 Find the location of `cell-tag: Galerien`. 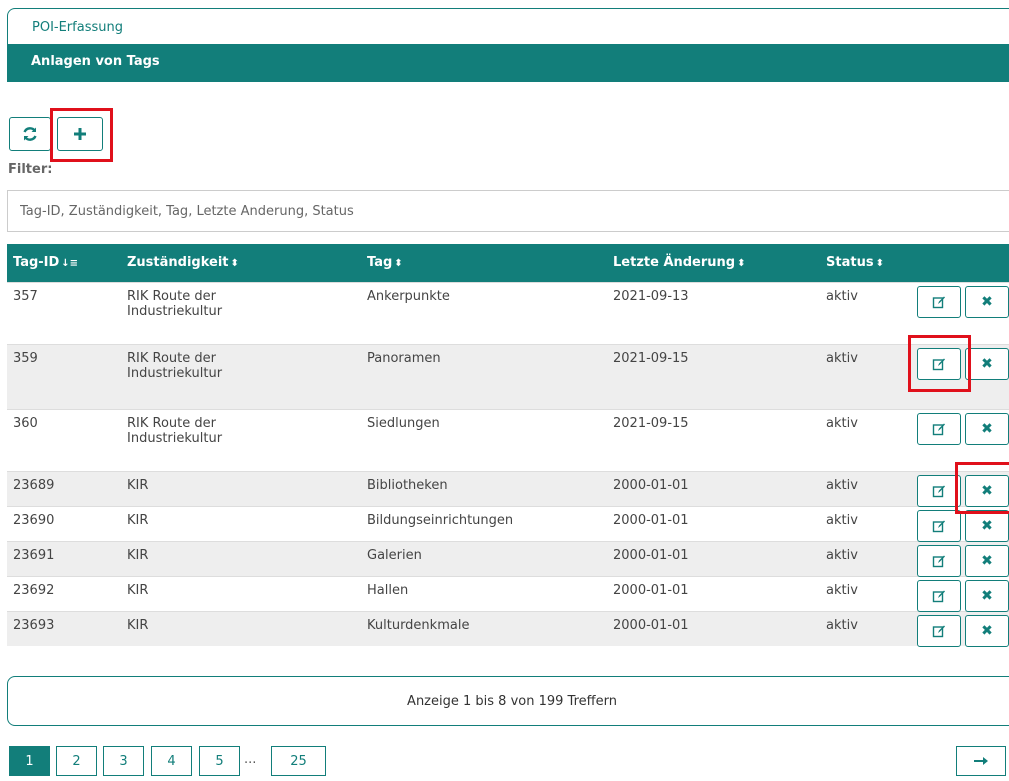

cell-tag: Galerien is located at coordinates (484, 558).